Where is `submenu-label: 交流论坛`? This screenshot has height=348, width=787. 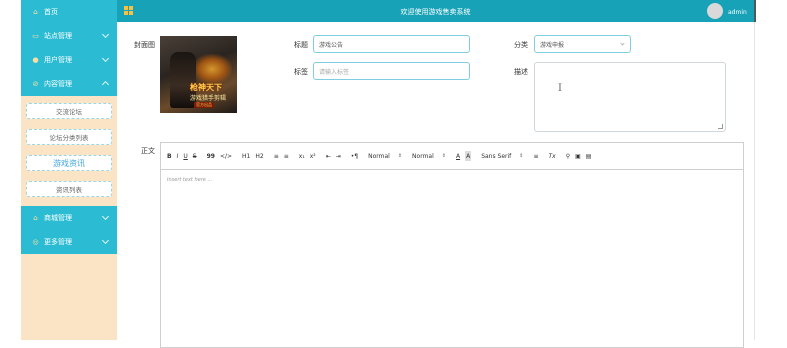 submenu-label: 交流论坛 is located at coordinates (69, 112).